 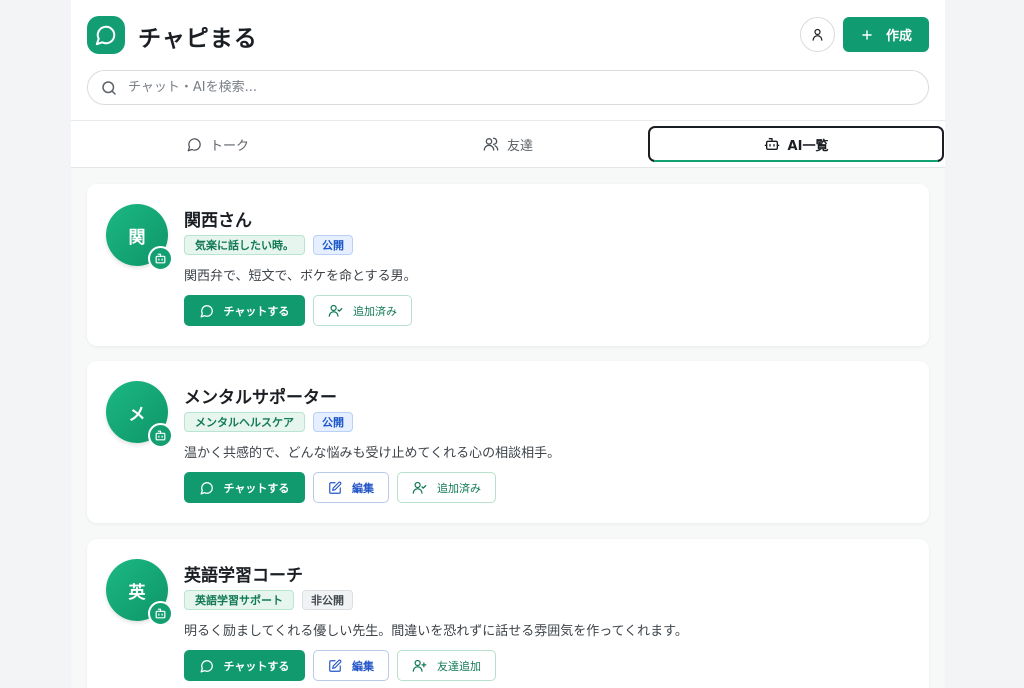 I want to click on tab-talk: トーク, so click(x=218, y=144).